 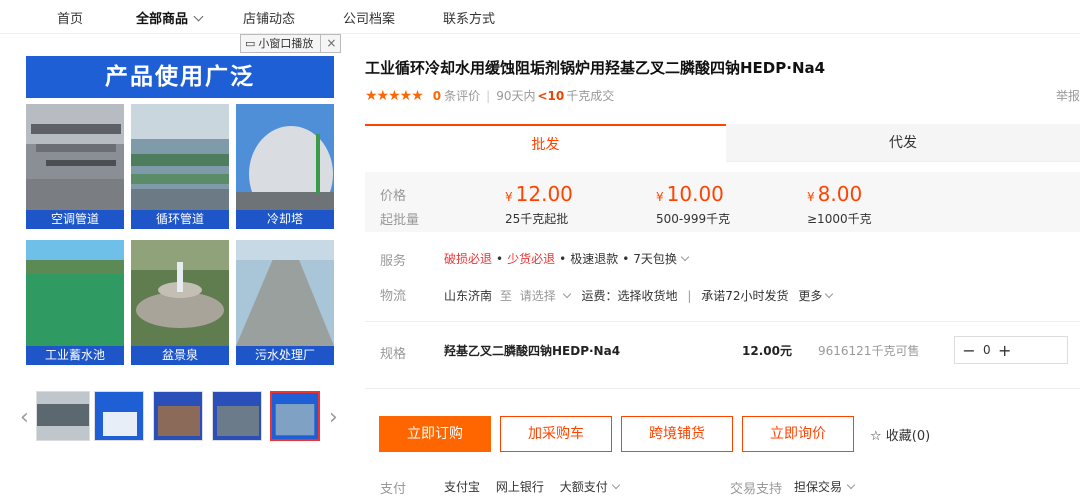 What do you see at coordinates (393, 196) in the screenshot?
I see `price-label: 价格` at bounding box center [393, 196].